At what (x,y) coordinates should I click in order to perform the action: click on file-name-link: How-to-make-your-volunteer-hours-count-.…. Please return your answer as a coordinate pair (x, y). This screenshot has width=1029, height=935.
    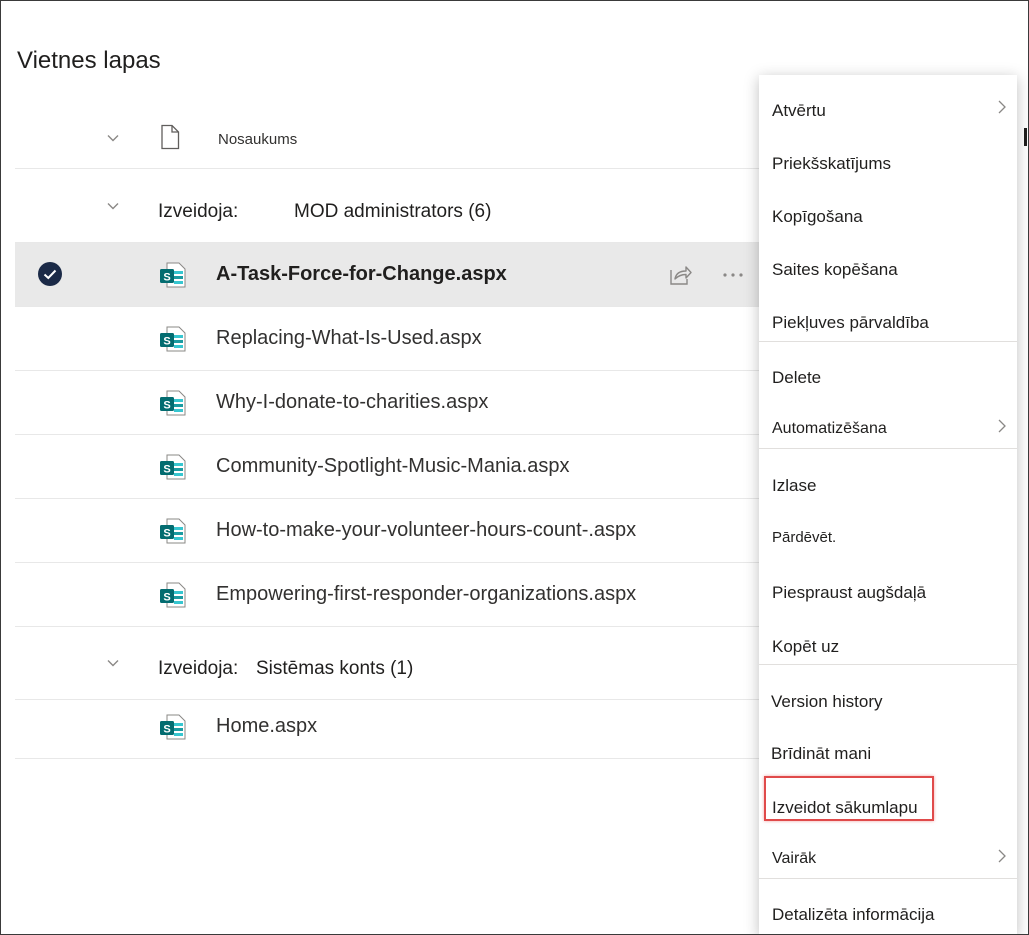
    Looking at the image, I should click on (426, 530).